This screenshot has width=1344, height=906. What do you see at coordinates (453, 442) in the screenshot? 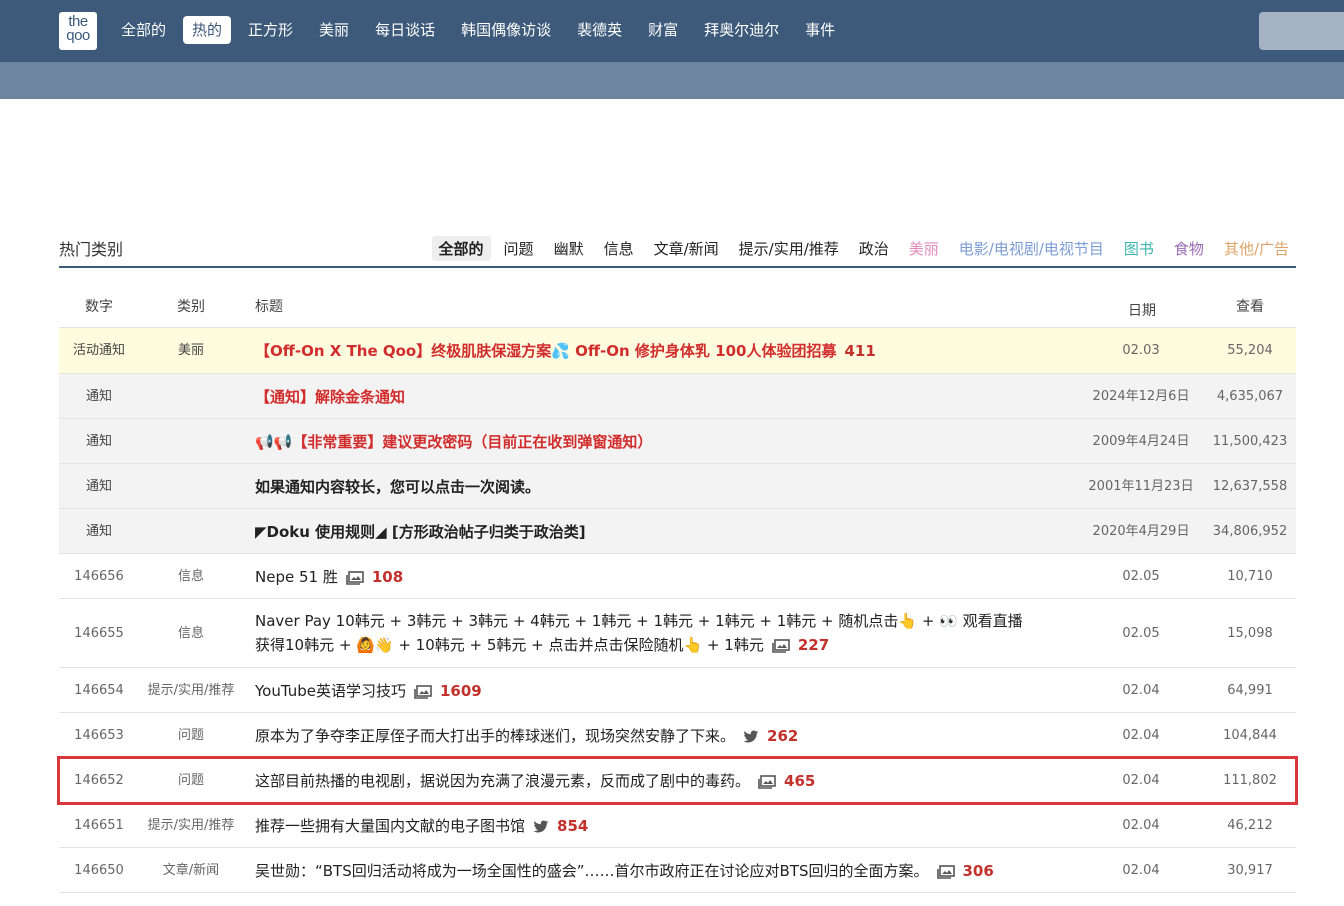
I see `notice-title-link: 📢📢【非常重要】建议更改密码（目前正在收到弹窗通知）` at bounding box center [453, 442].